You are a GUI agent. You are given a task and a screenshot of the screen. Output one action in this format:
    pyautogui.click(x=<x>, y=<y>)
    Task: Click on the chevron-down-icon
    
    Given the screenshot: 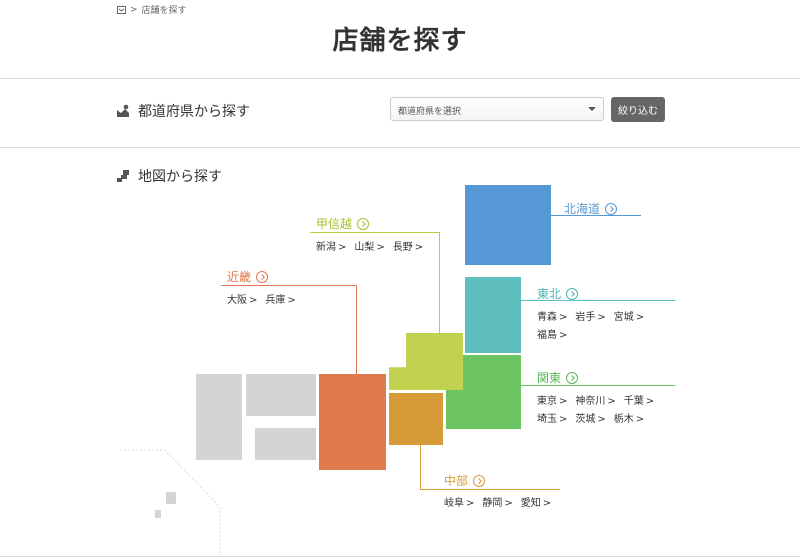 What is the action you would take?
    pyautogui.click(x=592, y=109)
    